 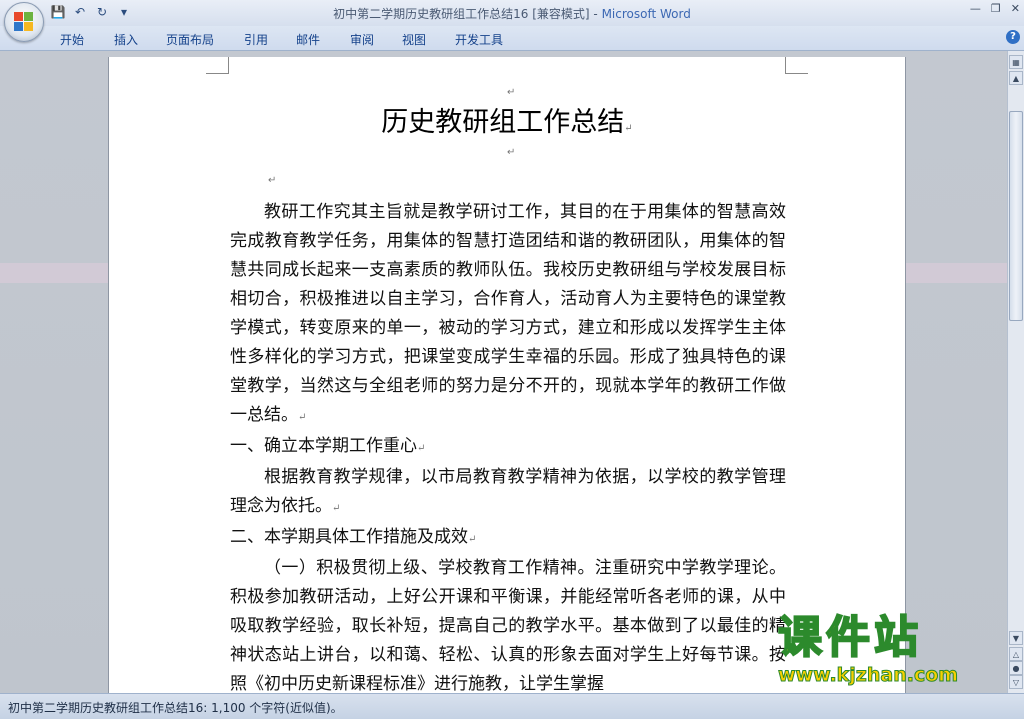 What do you see at coordinates (217, 65) in the screenshot?
I see `margin-corner-top-left` at bounding box center [217, 65].